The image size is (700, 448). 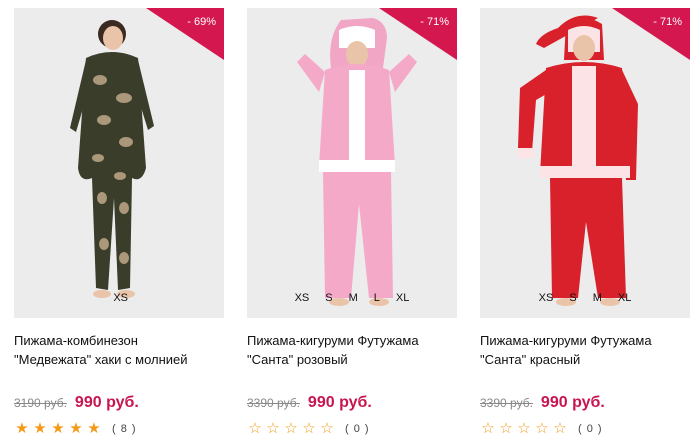 What do you see at coordinates (530, 359) in the screenshot?
I see `product-title-line: "Санта" красный` at bounding box center [530, 359].